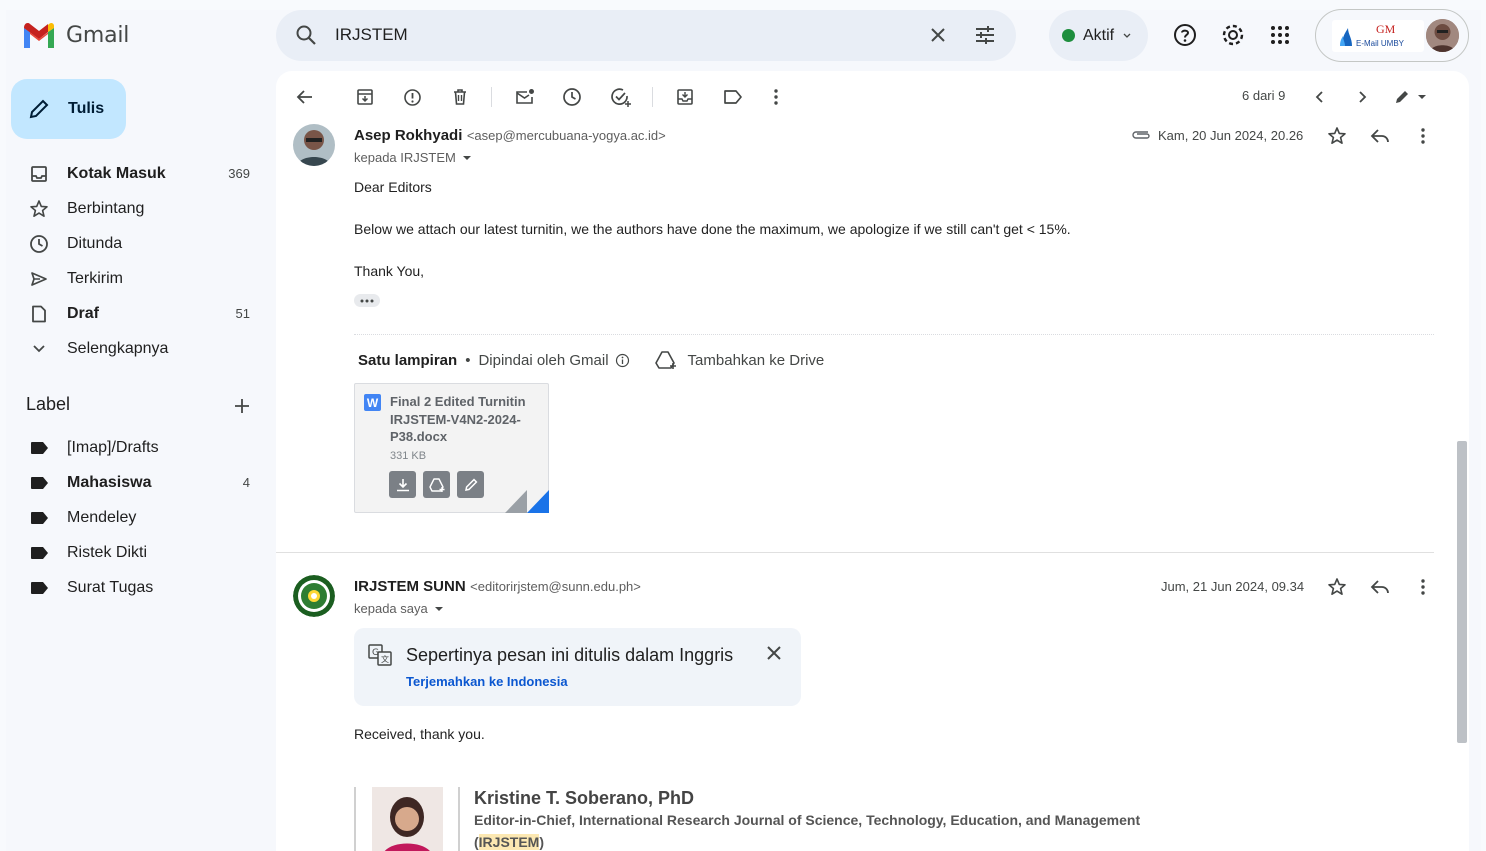  I want to click on message-body-line: Thank You,, so click(389, 271).